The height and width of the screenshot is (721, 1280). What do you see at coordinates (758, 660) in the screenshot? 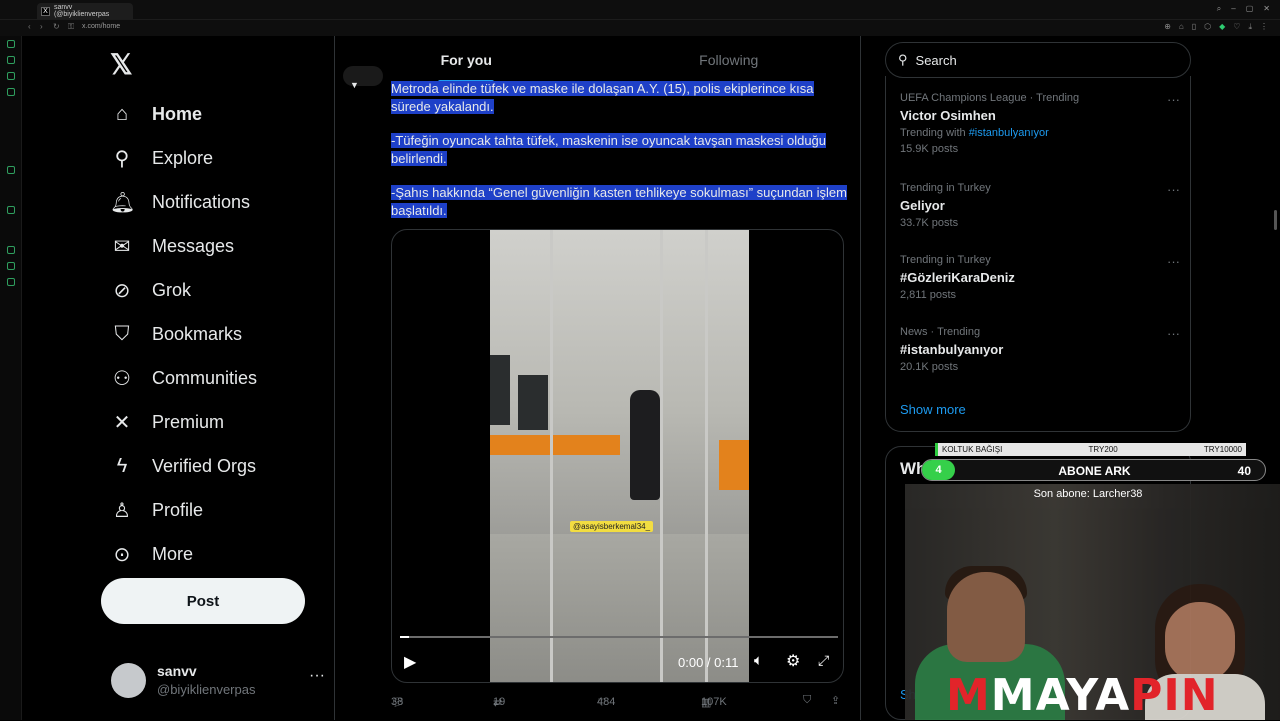
I see `volume-icon: 🔈︎` at bounding box center [758, 660].